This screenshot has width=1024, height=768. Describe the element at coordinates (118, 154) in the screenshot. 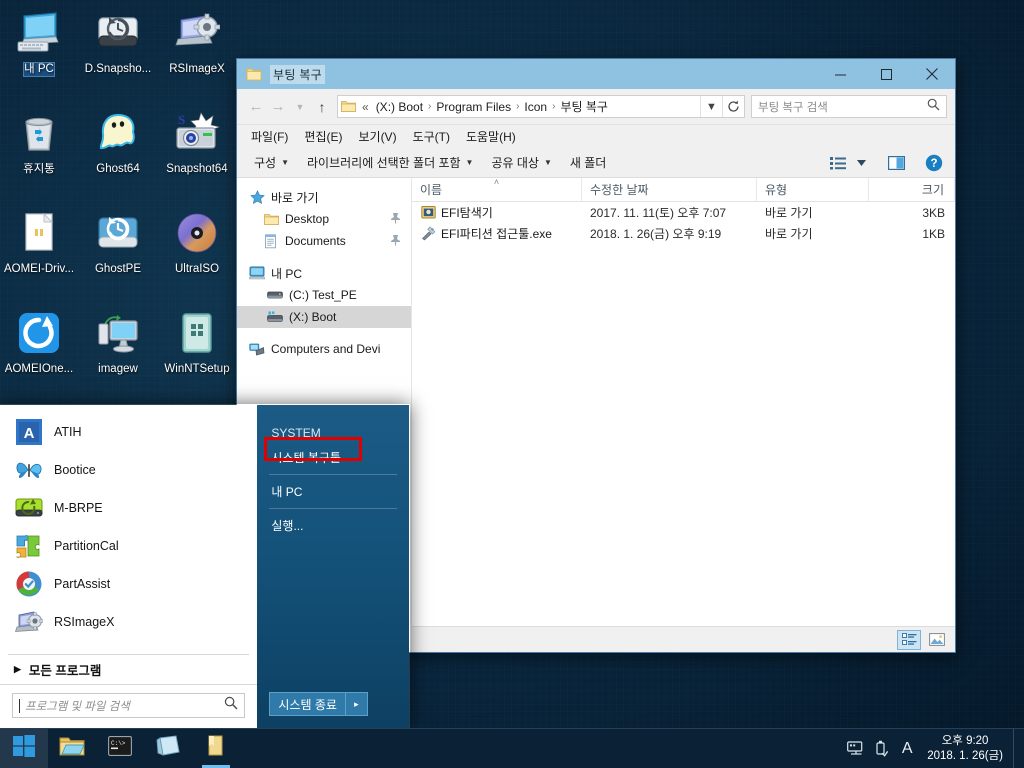

I see `desktop-icon-ghost64: Ghost64` at that location.